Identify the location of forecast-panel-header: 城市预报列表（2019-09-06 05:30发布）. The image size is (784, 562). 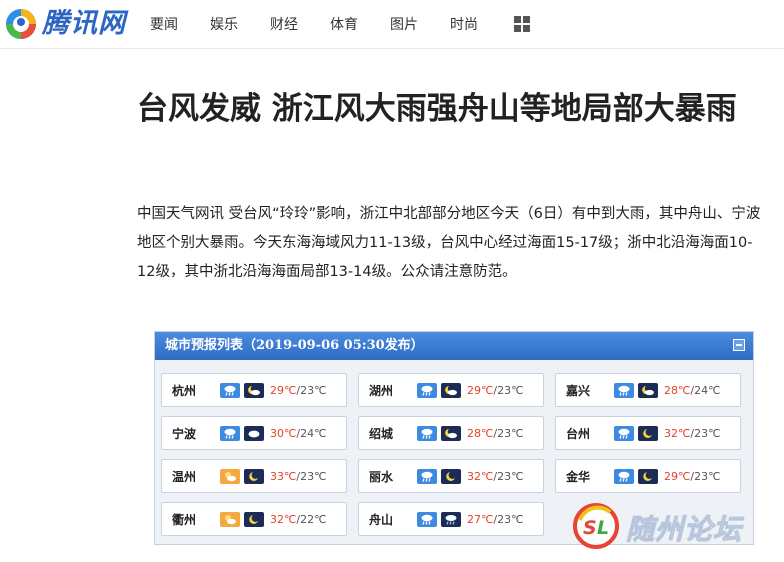
(454, 346).